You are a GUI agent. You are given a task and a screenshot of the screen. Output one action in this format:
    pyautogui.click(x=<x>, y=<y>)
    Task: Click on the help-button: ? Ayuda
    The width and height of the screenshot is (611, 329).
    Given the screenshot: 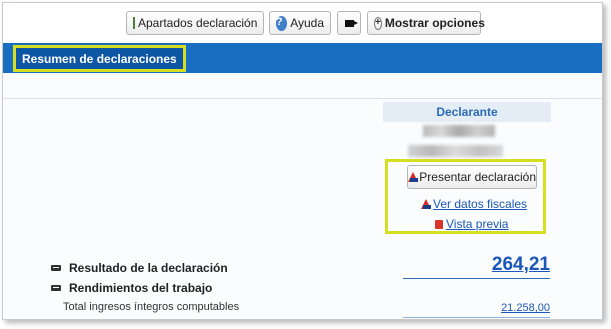 What is the action you would take?
    pyautogui.click(x=300, y=23)
    